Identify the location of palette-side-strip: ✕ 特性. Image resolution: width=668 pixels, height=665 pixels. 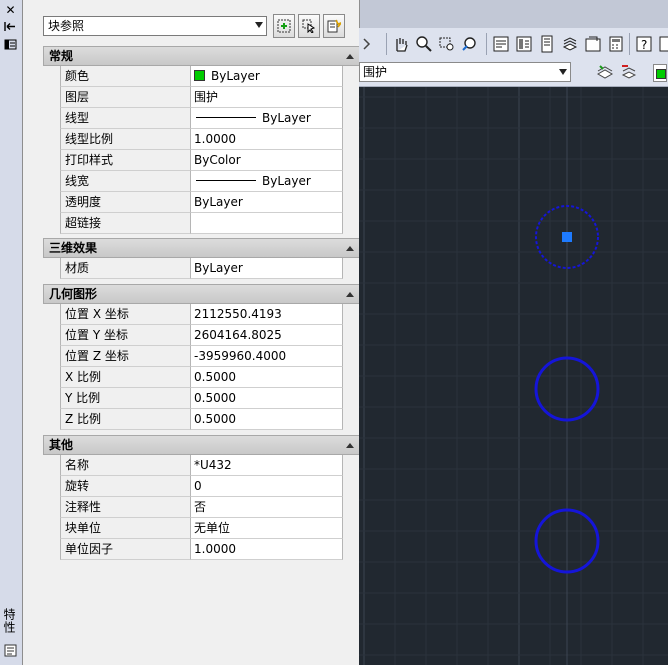
(11, 332).